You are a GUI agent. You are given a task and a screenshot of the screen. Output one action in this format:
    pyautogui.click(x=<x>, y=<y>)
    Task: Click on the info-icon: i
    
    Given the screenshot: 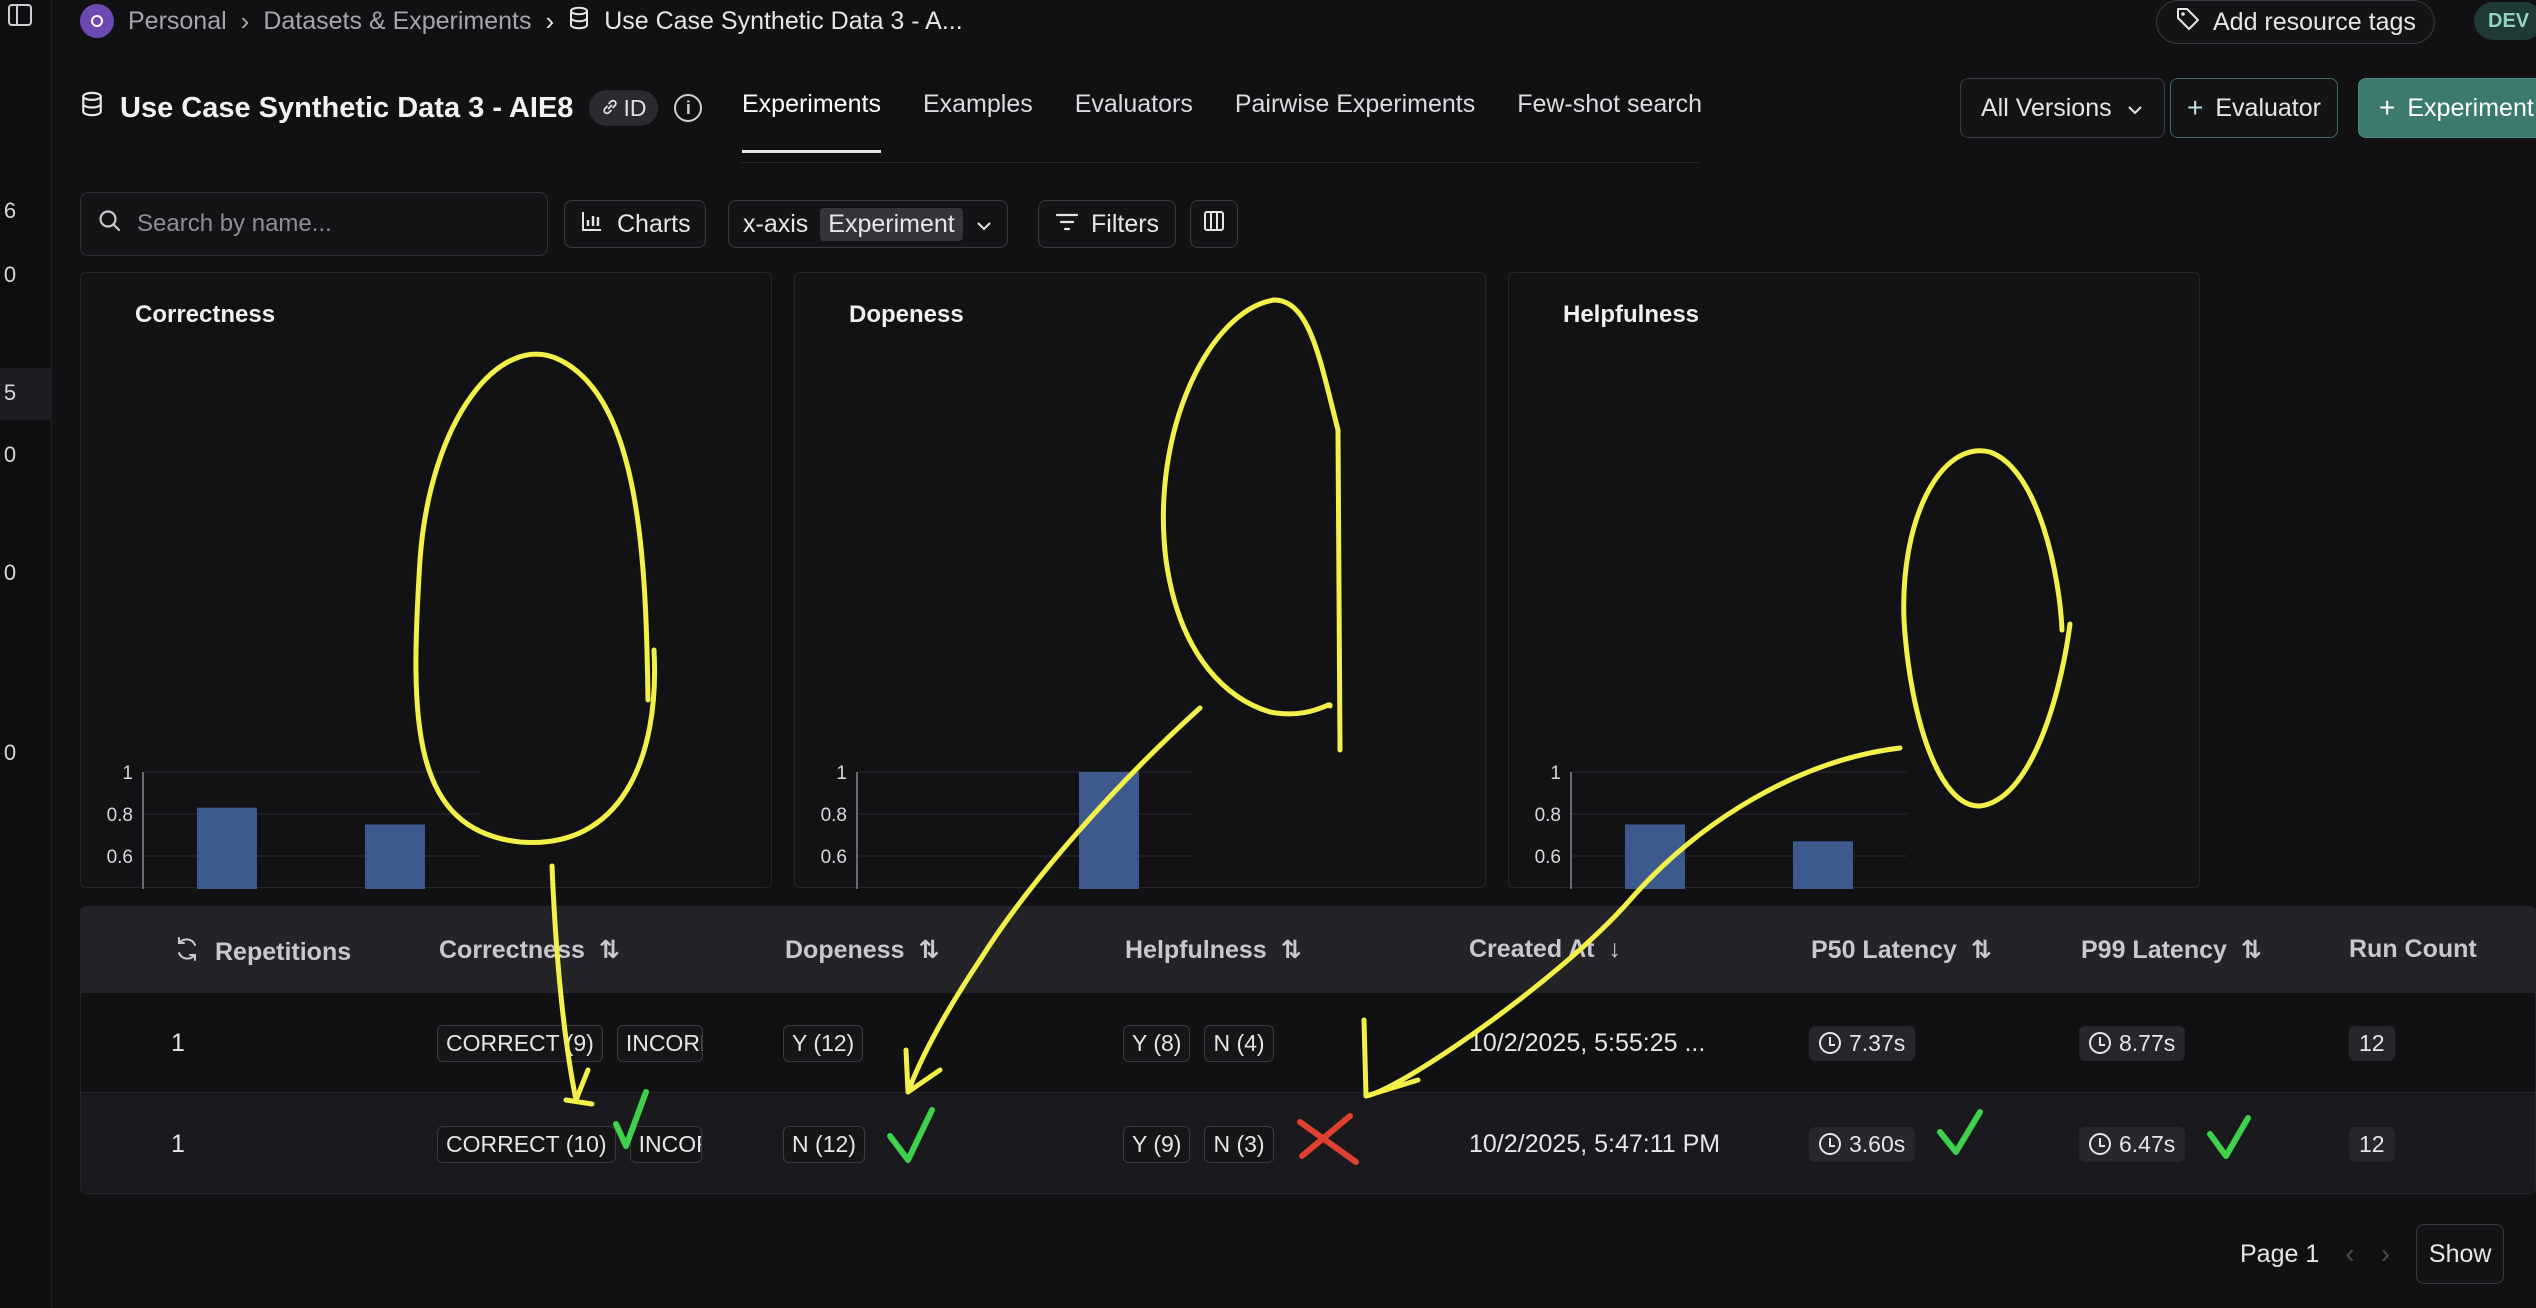 What is the action you would take?
    pyautogui.click(x=688, y=108)
    